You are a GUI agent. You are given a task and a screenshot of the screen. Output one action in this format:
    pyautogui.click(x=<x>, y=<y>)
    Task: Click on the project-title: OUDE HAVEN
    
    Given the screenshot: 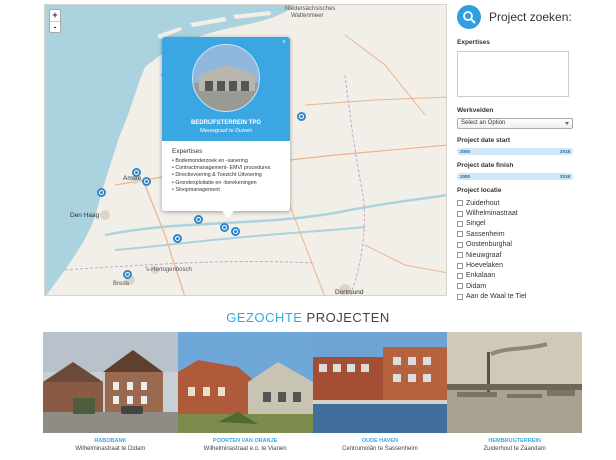 What is the action you would take?
    pyautogui.click(x=380, y=441)
    